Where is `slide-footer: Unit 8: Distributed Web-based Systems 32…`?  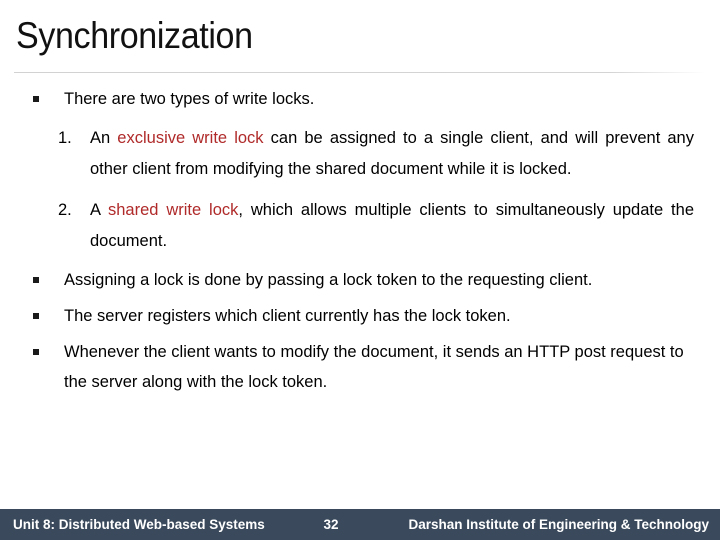 slide-footer: Unit 8: Distributed Web-based Systems 32… is located at coordinates (360, 524).